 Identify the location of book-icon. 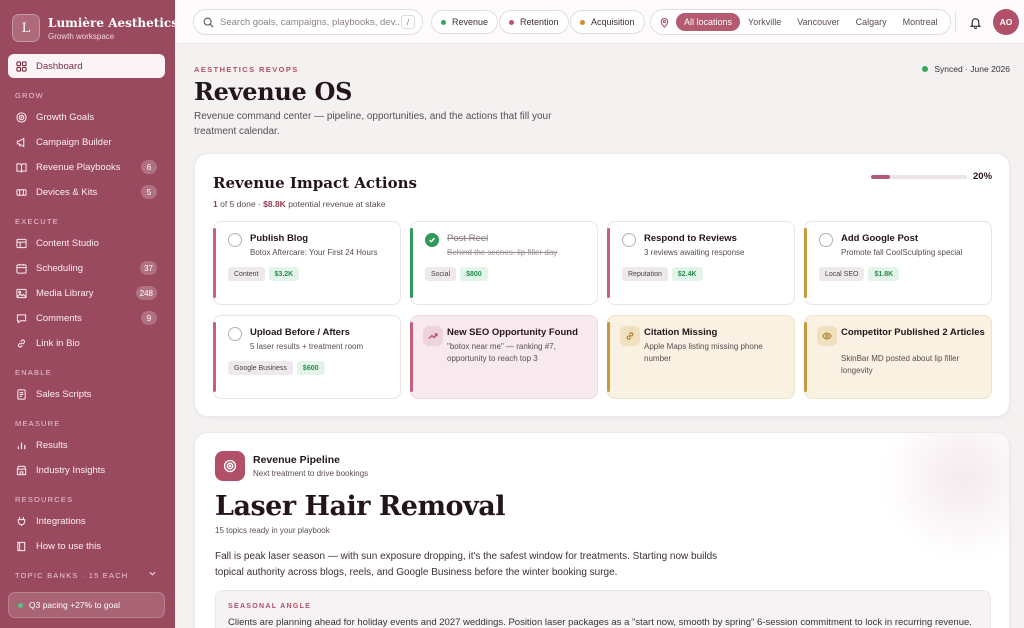
(21, 167).